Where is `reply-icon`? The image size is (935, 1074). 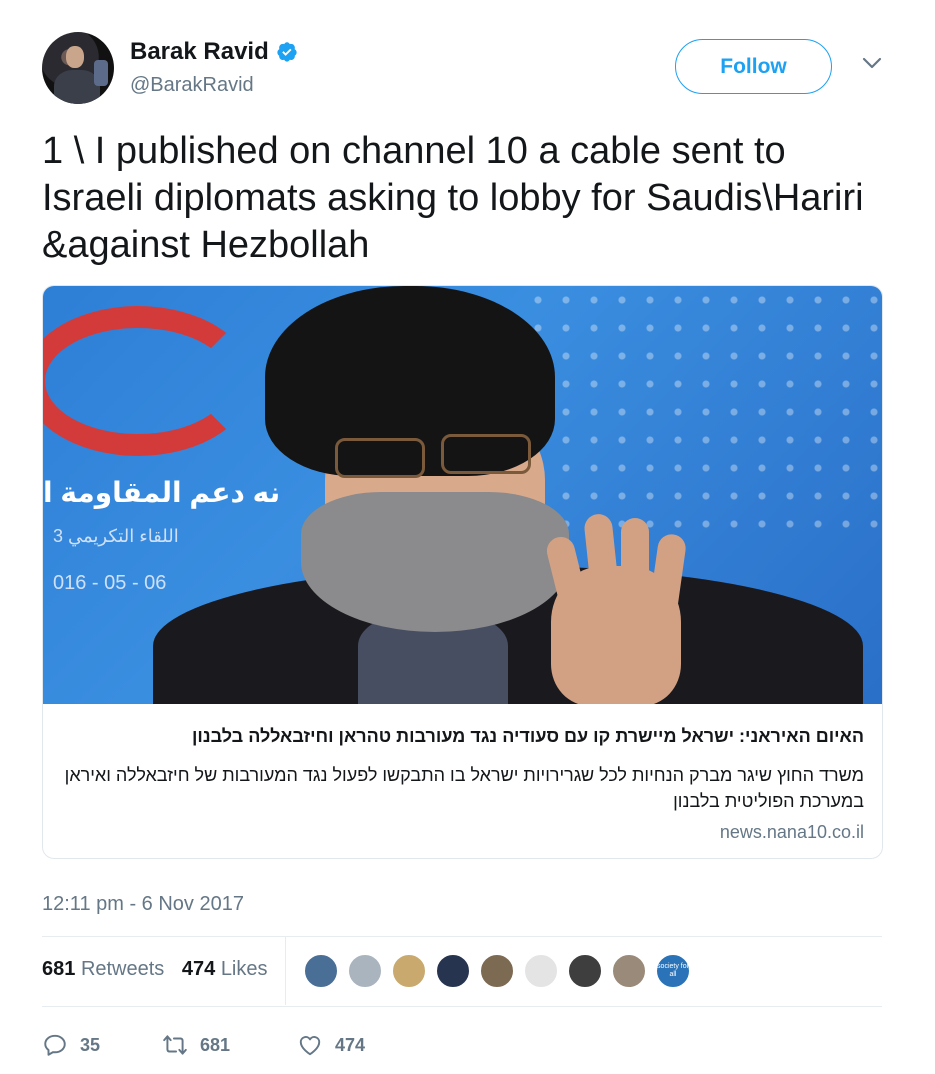 reply-icon is located at coordinates (55, 1045).